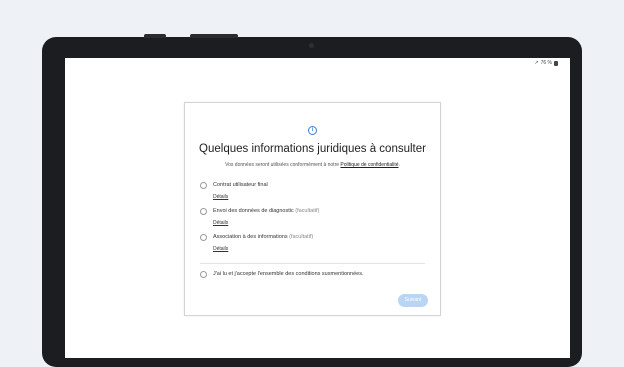  What do you see at coordinates (306, 211) in the screenshot?
I see `diagnostic-optional: (facultatif)` at bounding box center [306, 211].